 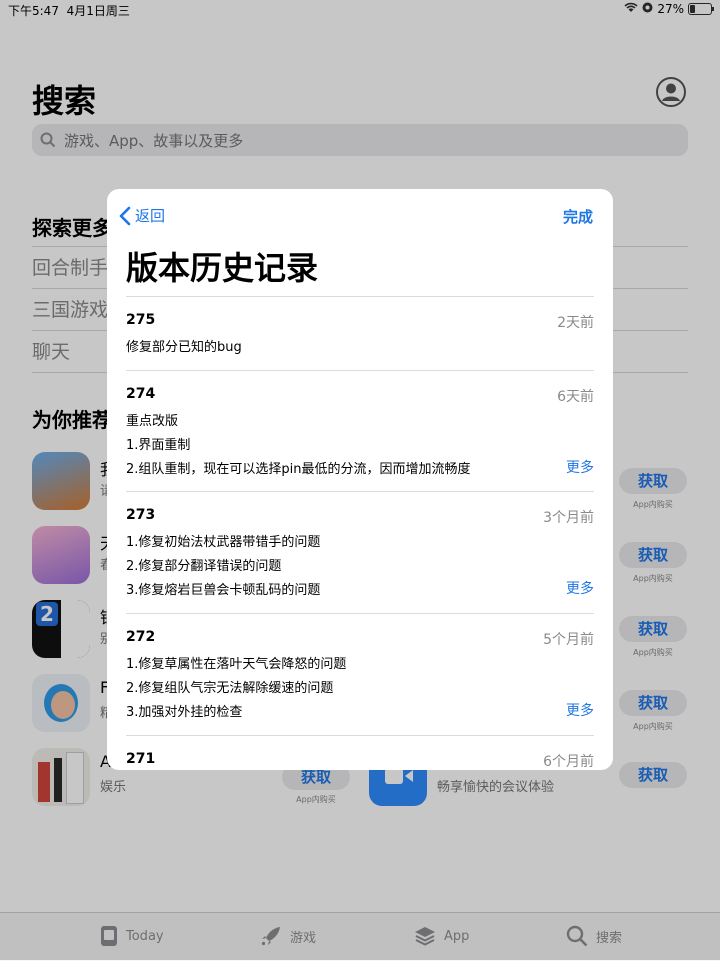 I want to click on version-date: 6天前, so click(x=575, y=397).